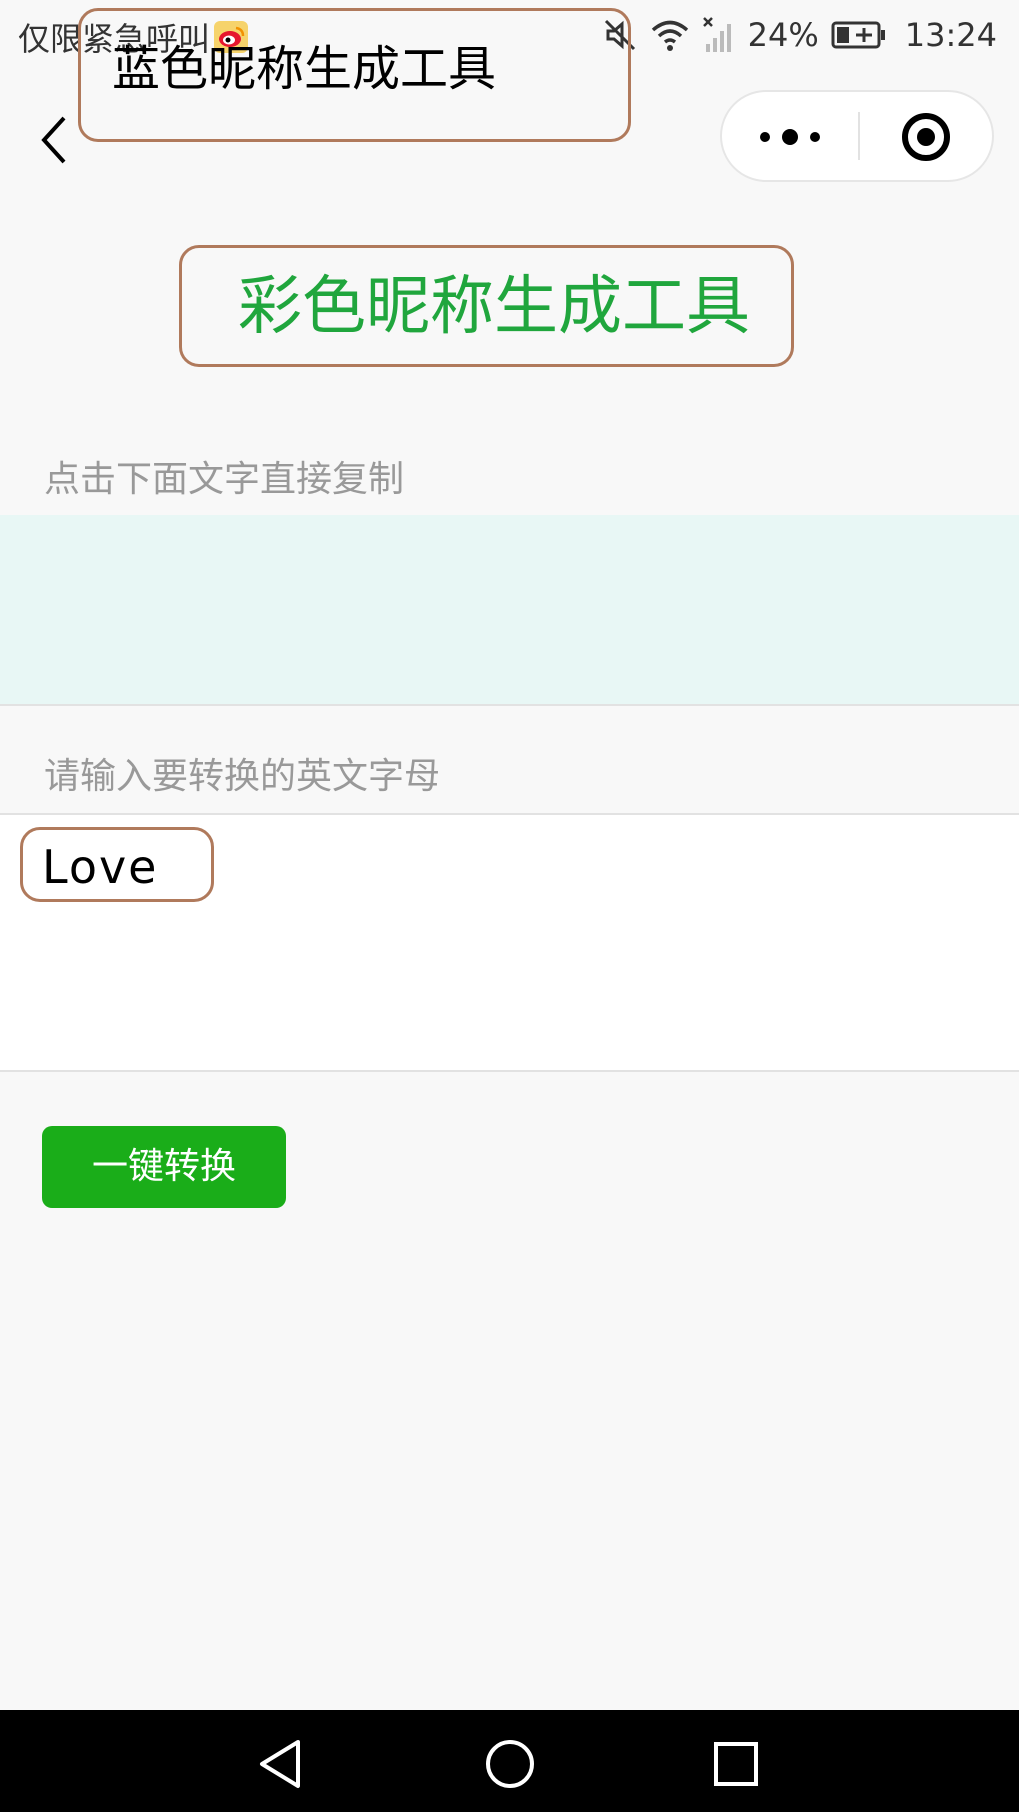 This screenshot has width=1019, height=1812. Describe the element at coordinates (304, 69) in the screenshot. I see `page-title: 蓝色昵称生成工具` at that location.